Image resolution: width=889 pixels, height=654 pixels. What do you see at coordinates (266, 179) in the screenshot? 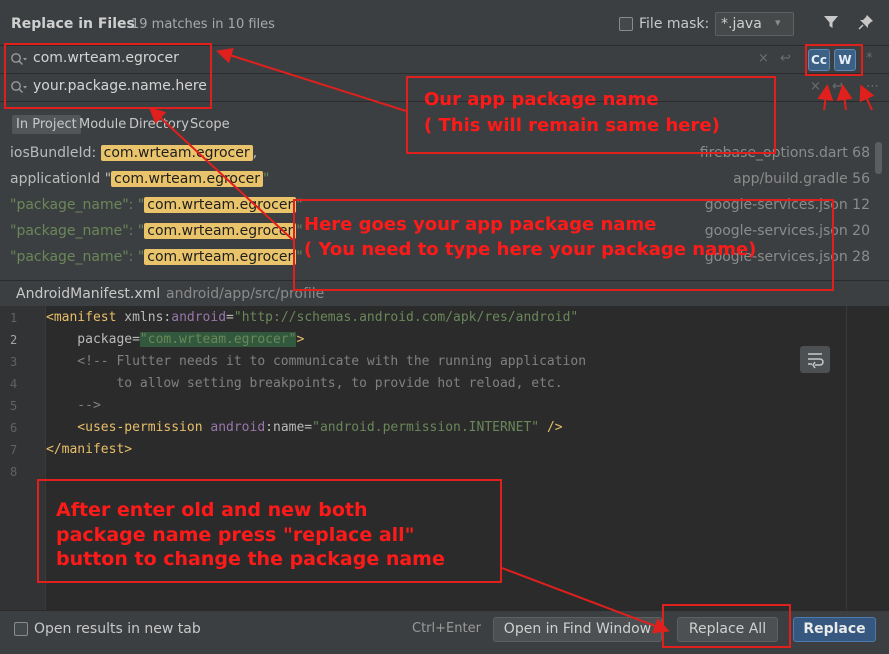
I see `result-suffix: "` at bounding box center [266, 179].